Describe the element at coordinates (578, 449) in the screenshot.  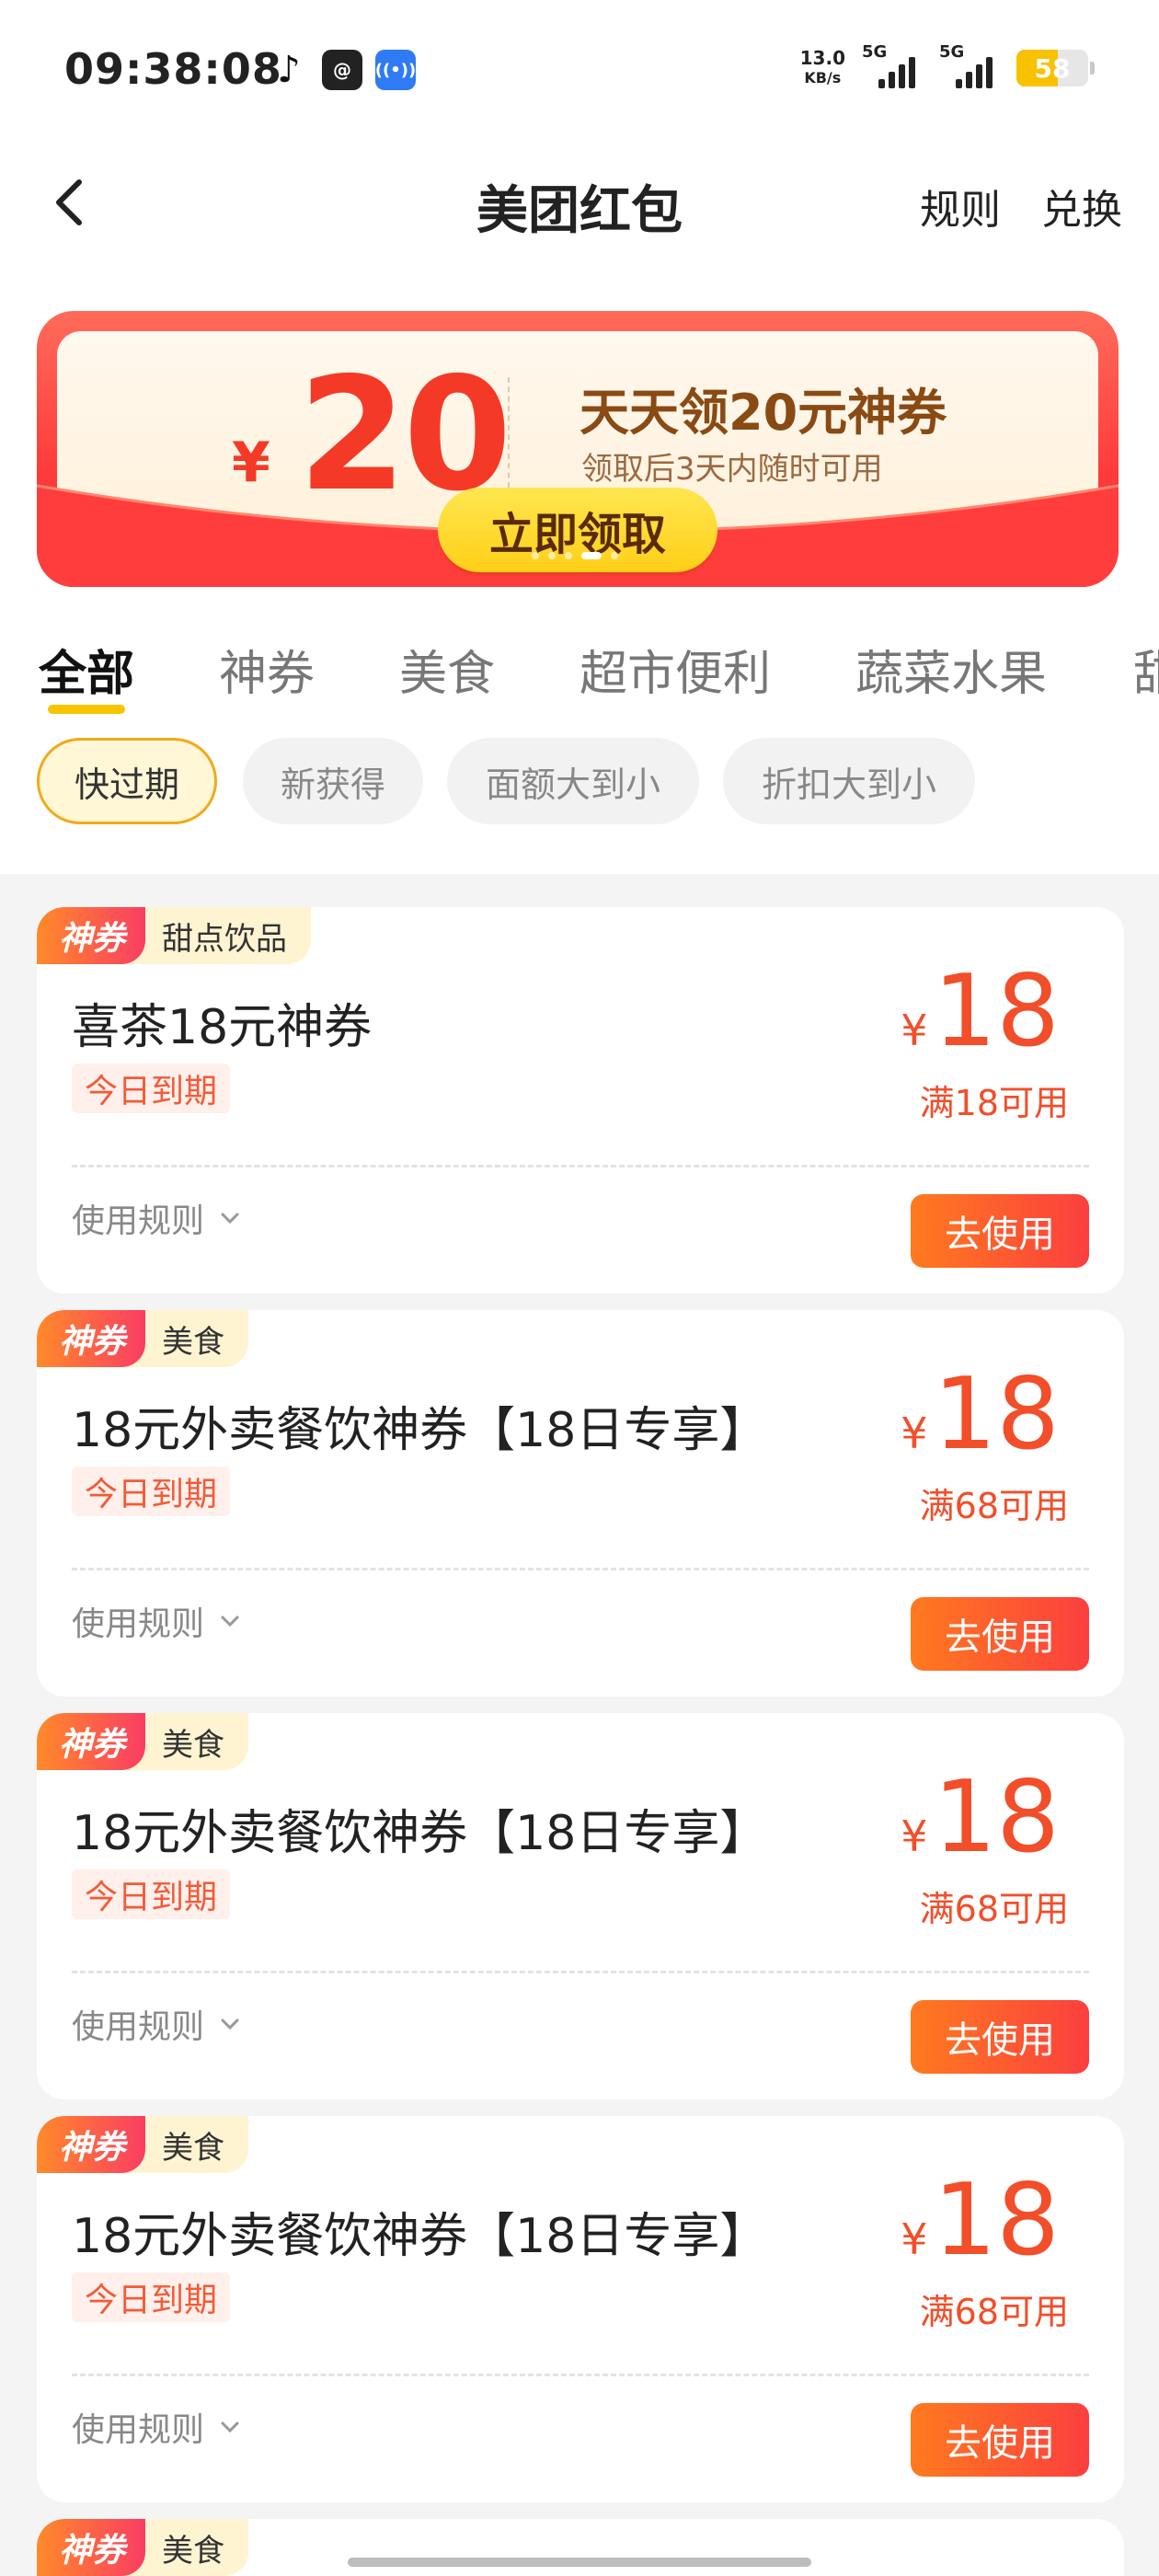
I see `promo-banner: ¥ 20 天天领20元神券 领取后3天内随时可用 立即领取` at that location.